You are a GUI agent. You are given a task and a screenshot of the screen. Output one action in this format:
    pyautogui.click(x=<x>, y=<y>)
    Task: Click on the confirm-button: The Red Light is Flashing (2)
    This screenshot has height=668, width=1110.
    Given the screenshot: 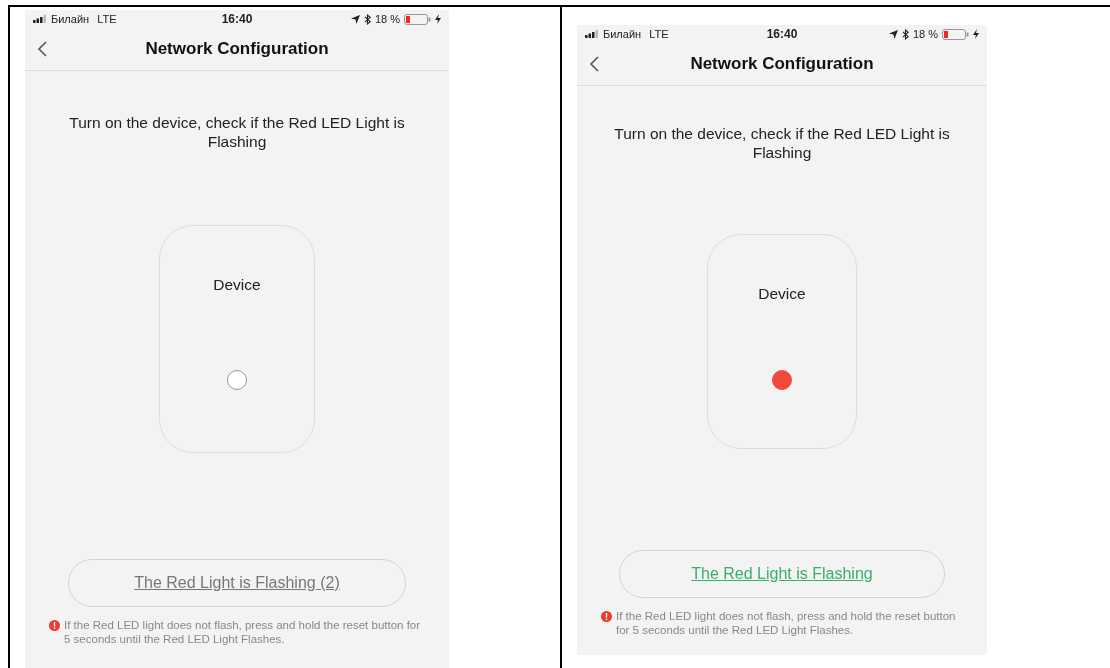 What is the action you would take?
    pyautogui.click(x=237, y=583)
    